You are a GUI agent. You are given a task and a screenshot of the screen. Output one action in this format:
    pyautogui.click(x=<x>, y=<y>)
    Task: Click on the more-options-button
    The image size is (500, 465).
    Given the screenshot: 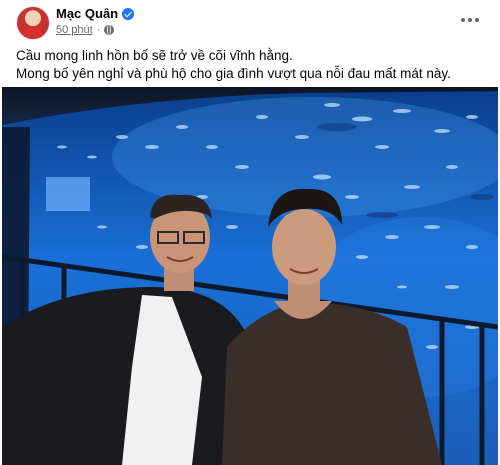 What is the action you would take?
    pyautogui.click(x=470, y=20)
    